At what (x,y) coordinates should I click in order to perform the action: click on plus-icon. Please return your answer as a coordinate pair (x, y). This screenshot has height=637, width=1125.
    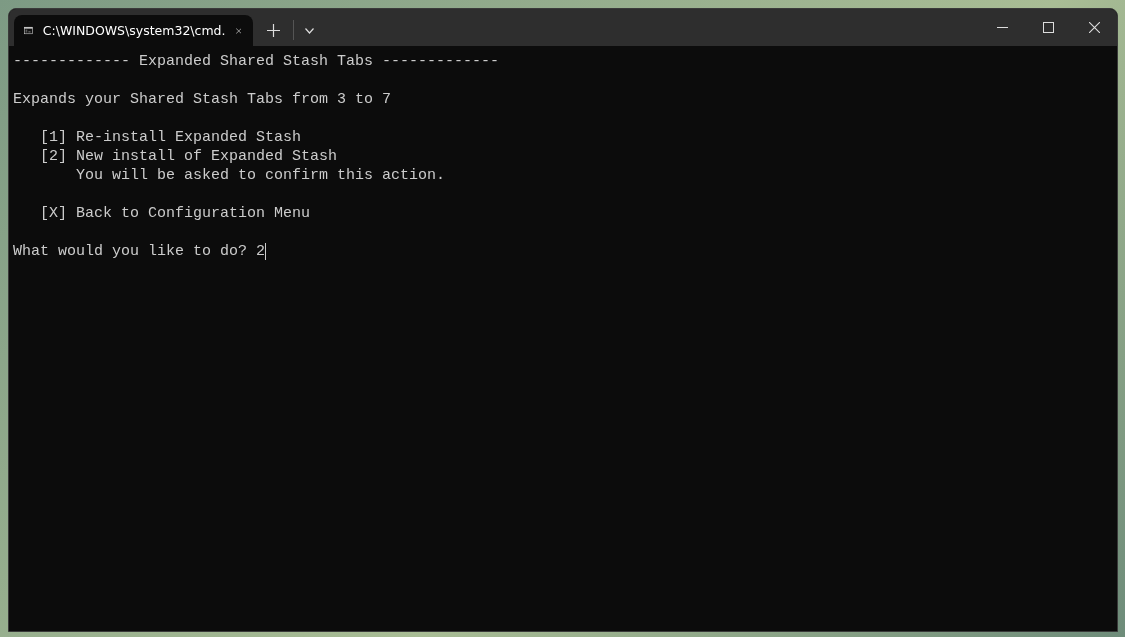
    Looking at the image, I should click on (273, 30).